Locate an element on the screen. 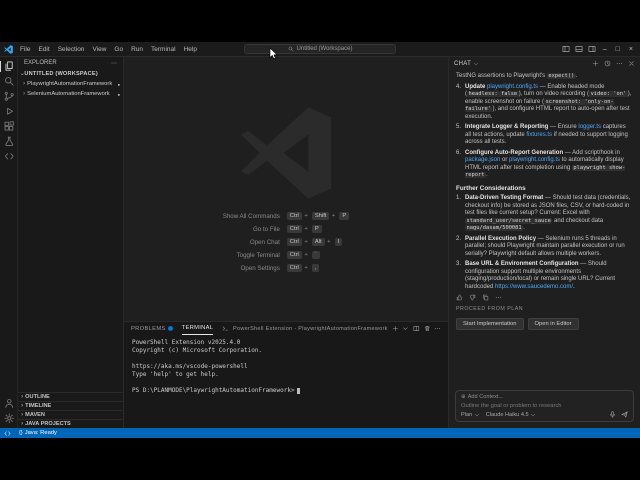 This screenshot has height=480, width=640. text-segment: Parallel Execution Policy is located at coordinates (501, 238).